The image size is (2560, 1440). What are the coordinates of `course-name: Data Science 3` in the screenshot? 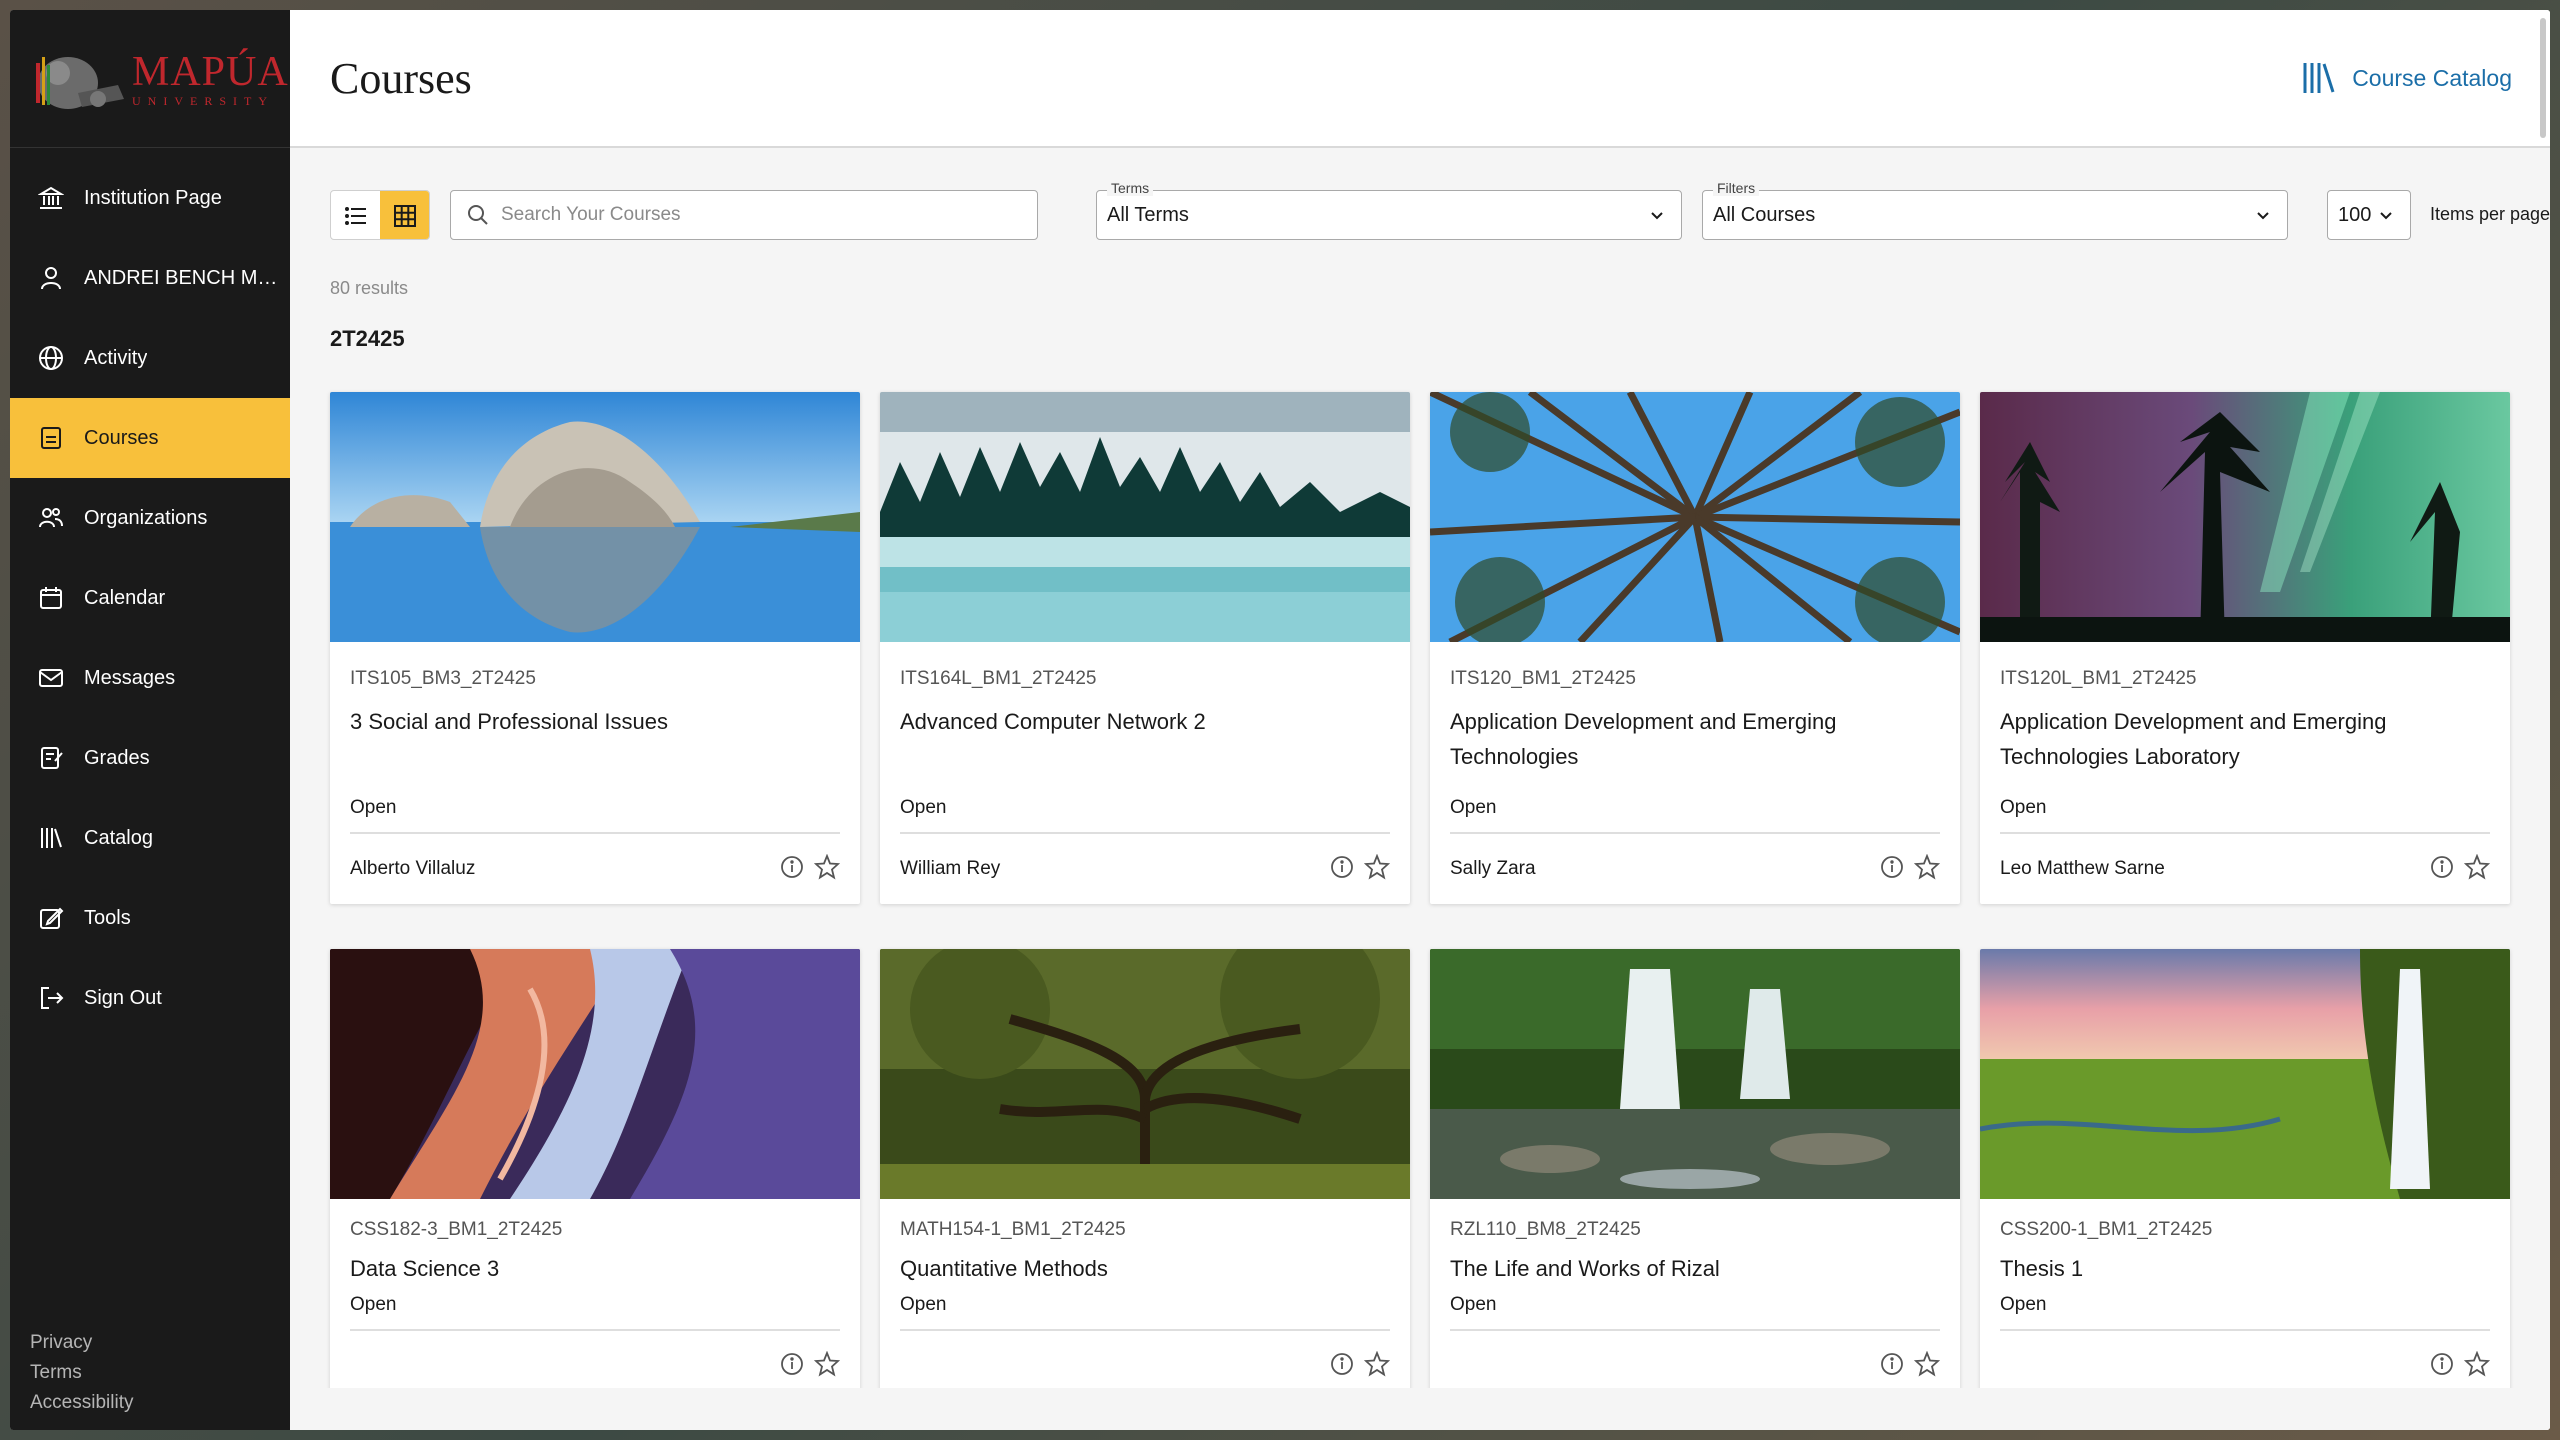 It's located at (585, 1268).